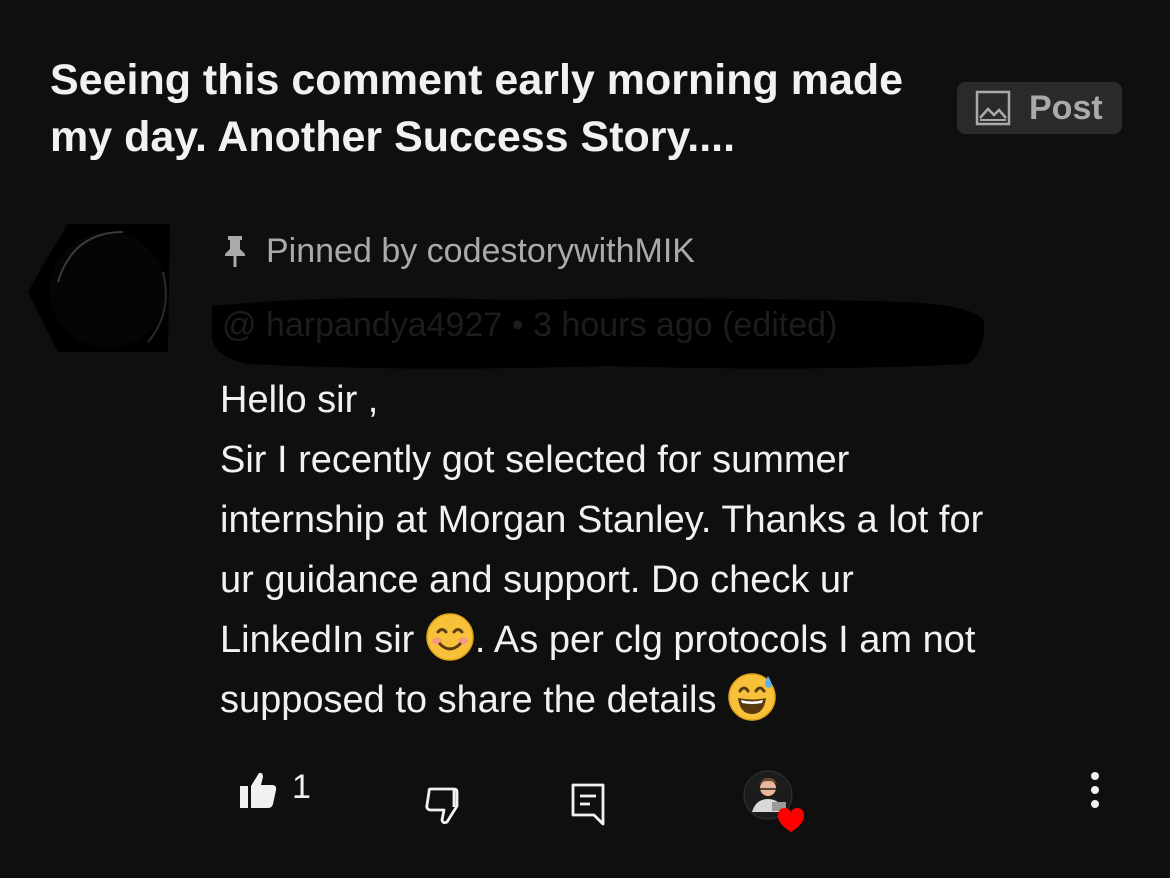  I want to click on post-chip: Post, so click(1039, 108).